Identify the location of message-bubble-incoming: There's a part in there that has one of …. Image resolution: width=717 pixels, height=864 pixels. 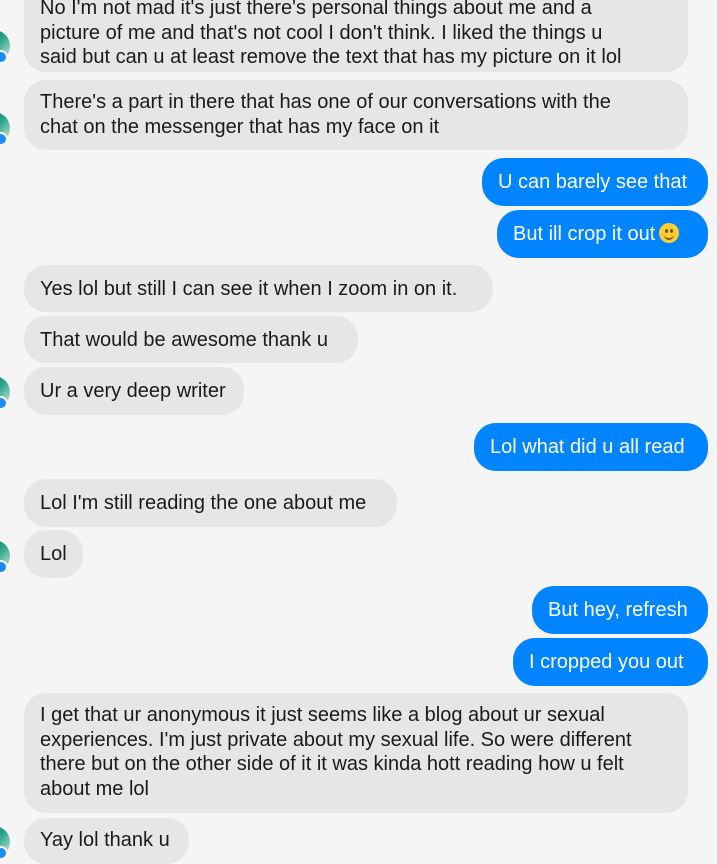
(356, 115).